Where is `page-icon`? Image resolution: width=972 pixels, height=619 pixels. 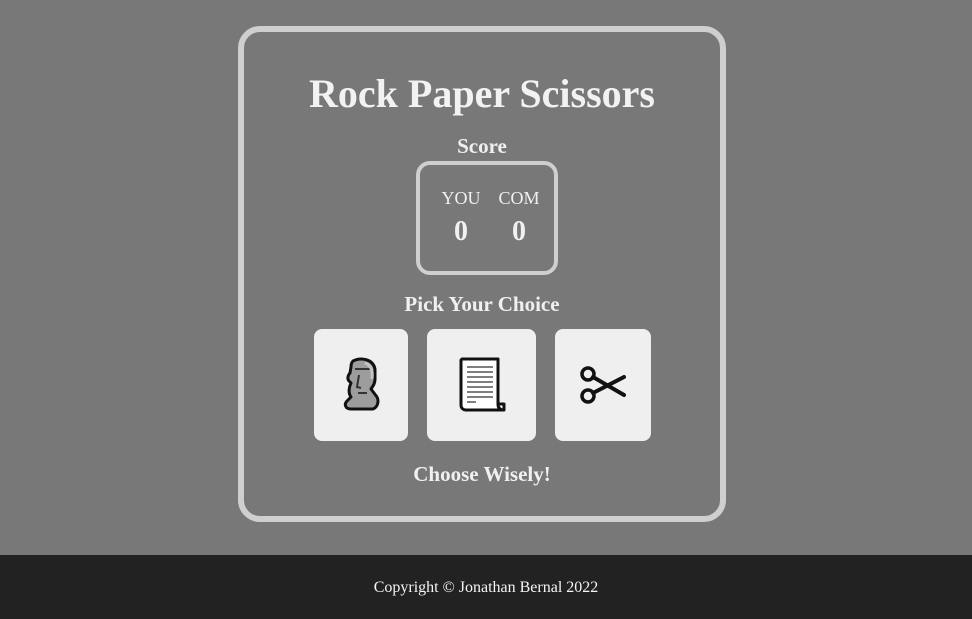
page-icon is located at coordinates (482, 385).